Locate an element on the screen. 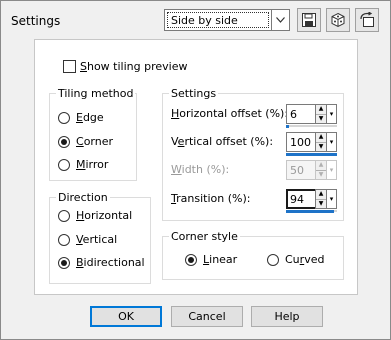 This screenshot has height=340, width=391. vertical-offset-label: Vertical offset (%): is located at coordinates (222, 141).